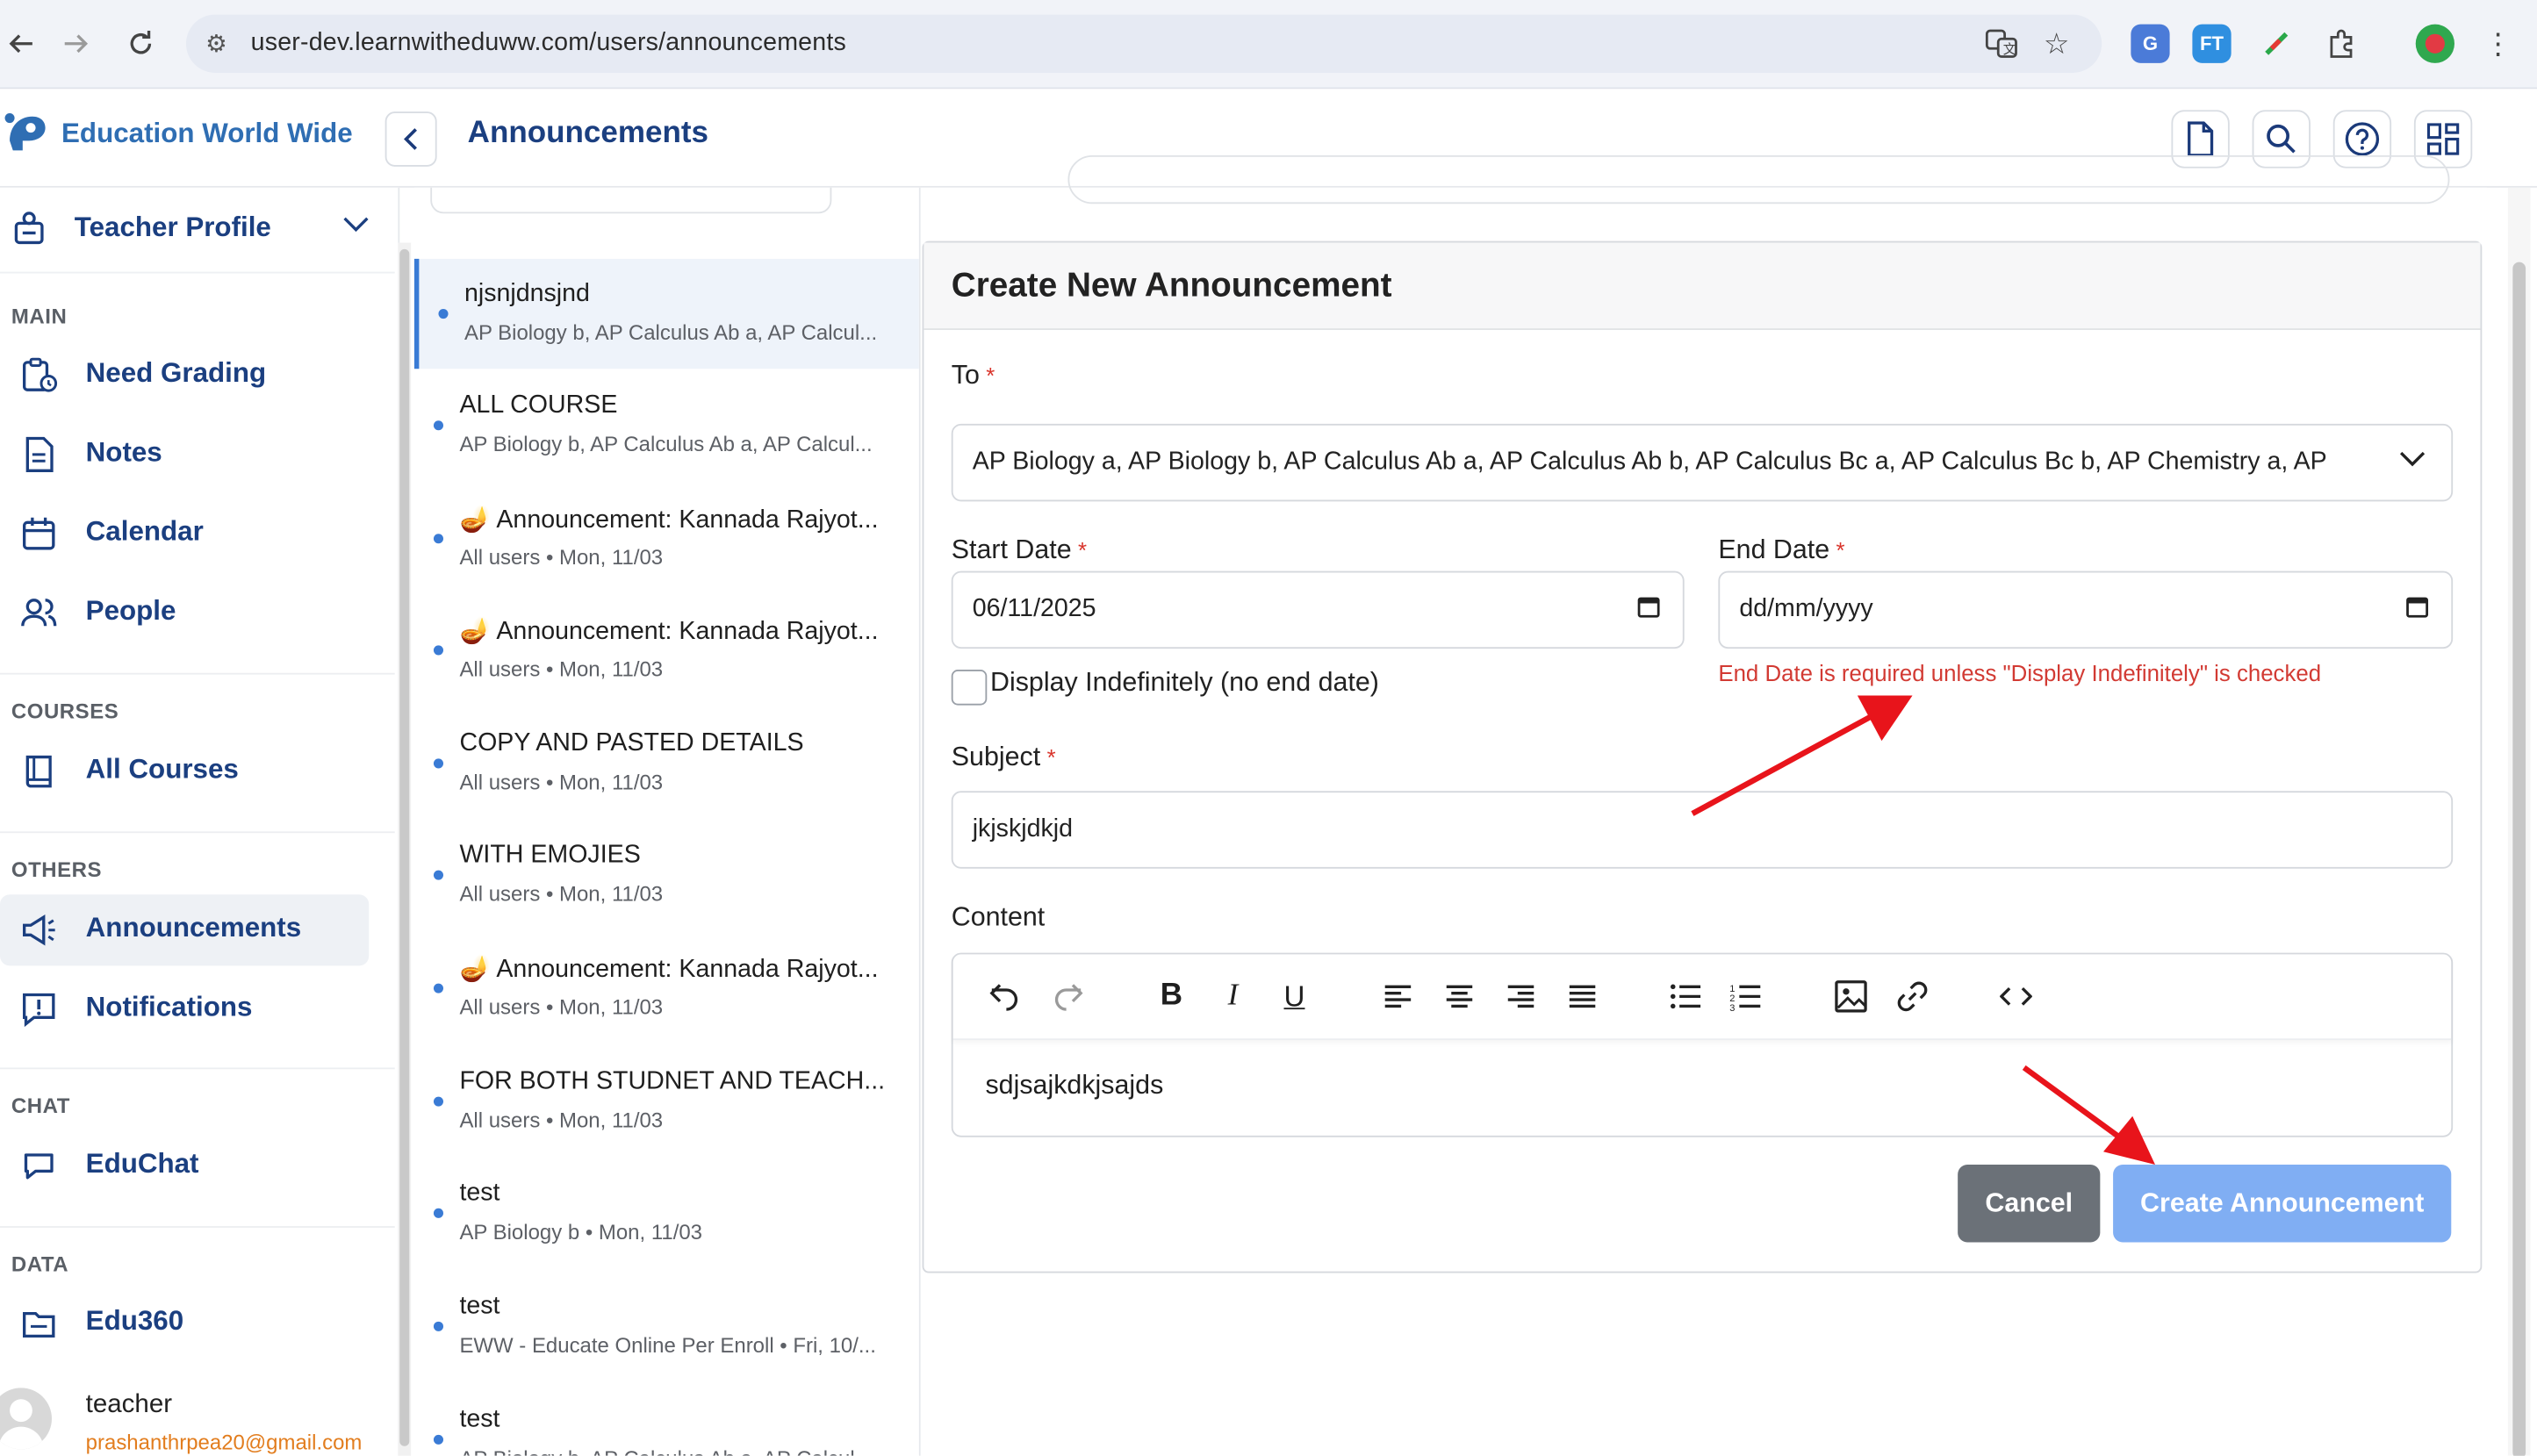 The image size is (2537, 1456). I want to click on profile-switcher: Teacher Profile, so click(197, 231).